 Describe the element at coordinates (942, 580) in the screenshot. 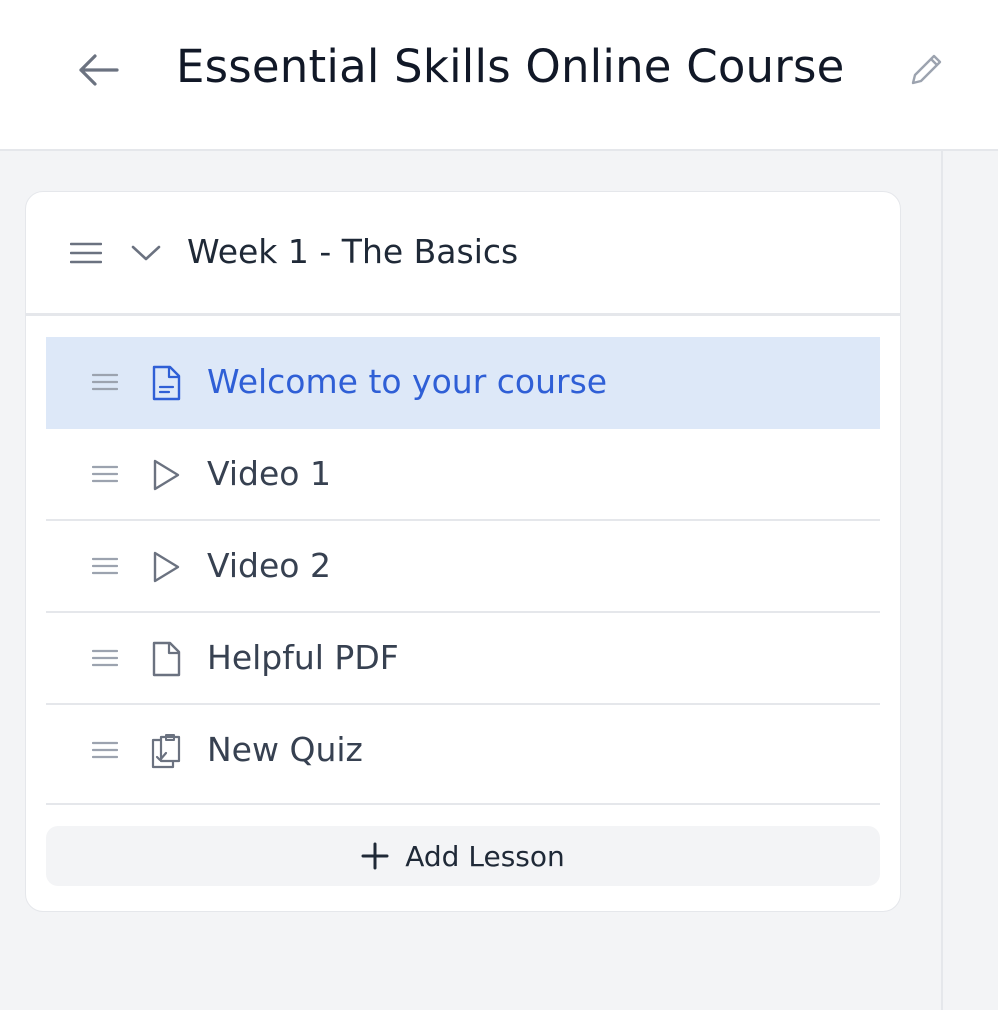

I see `panel-divider` at that location.